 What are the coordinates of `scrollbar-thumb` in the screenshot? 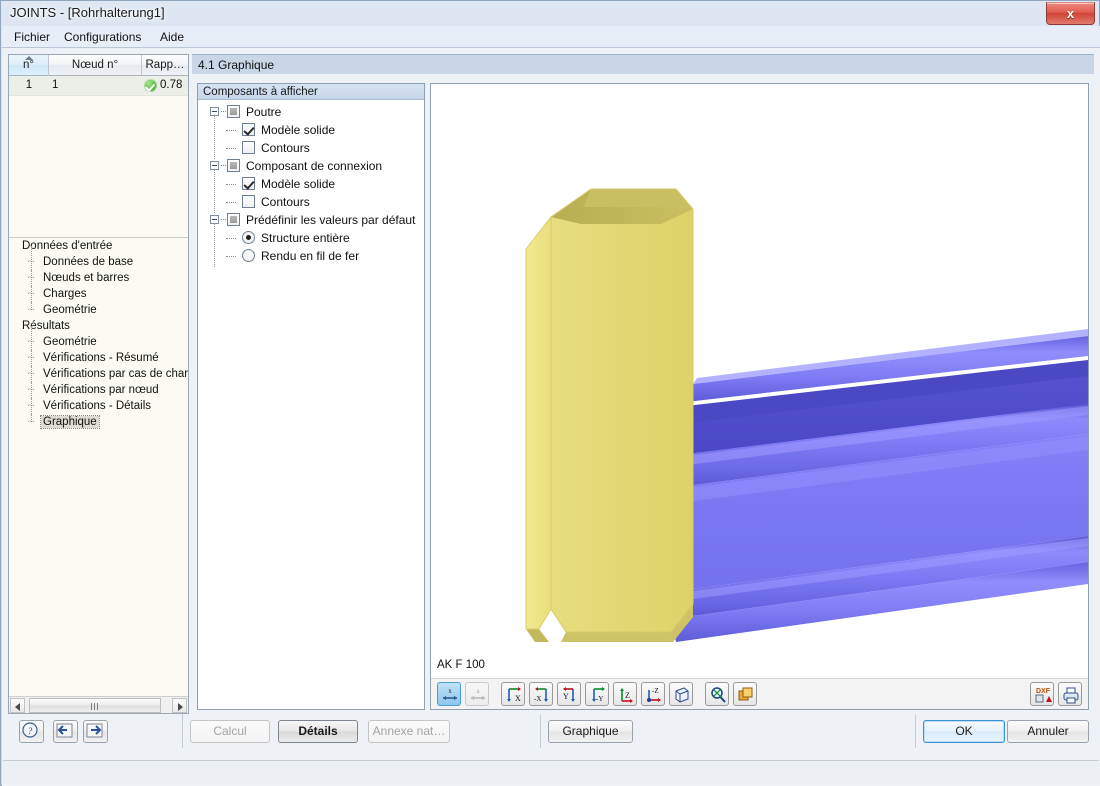 It's located at (95, 705).